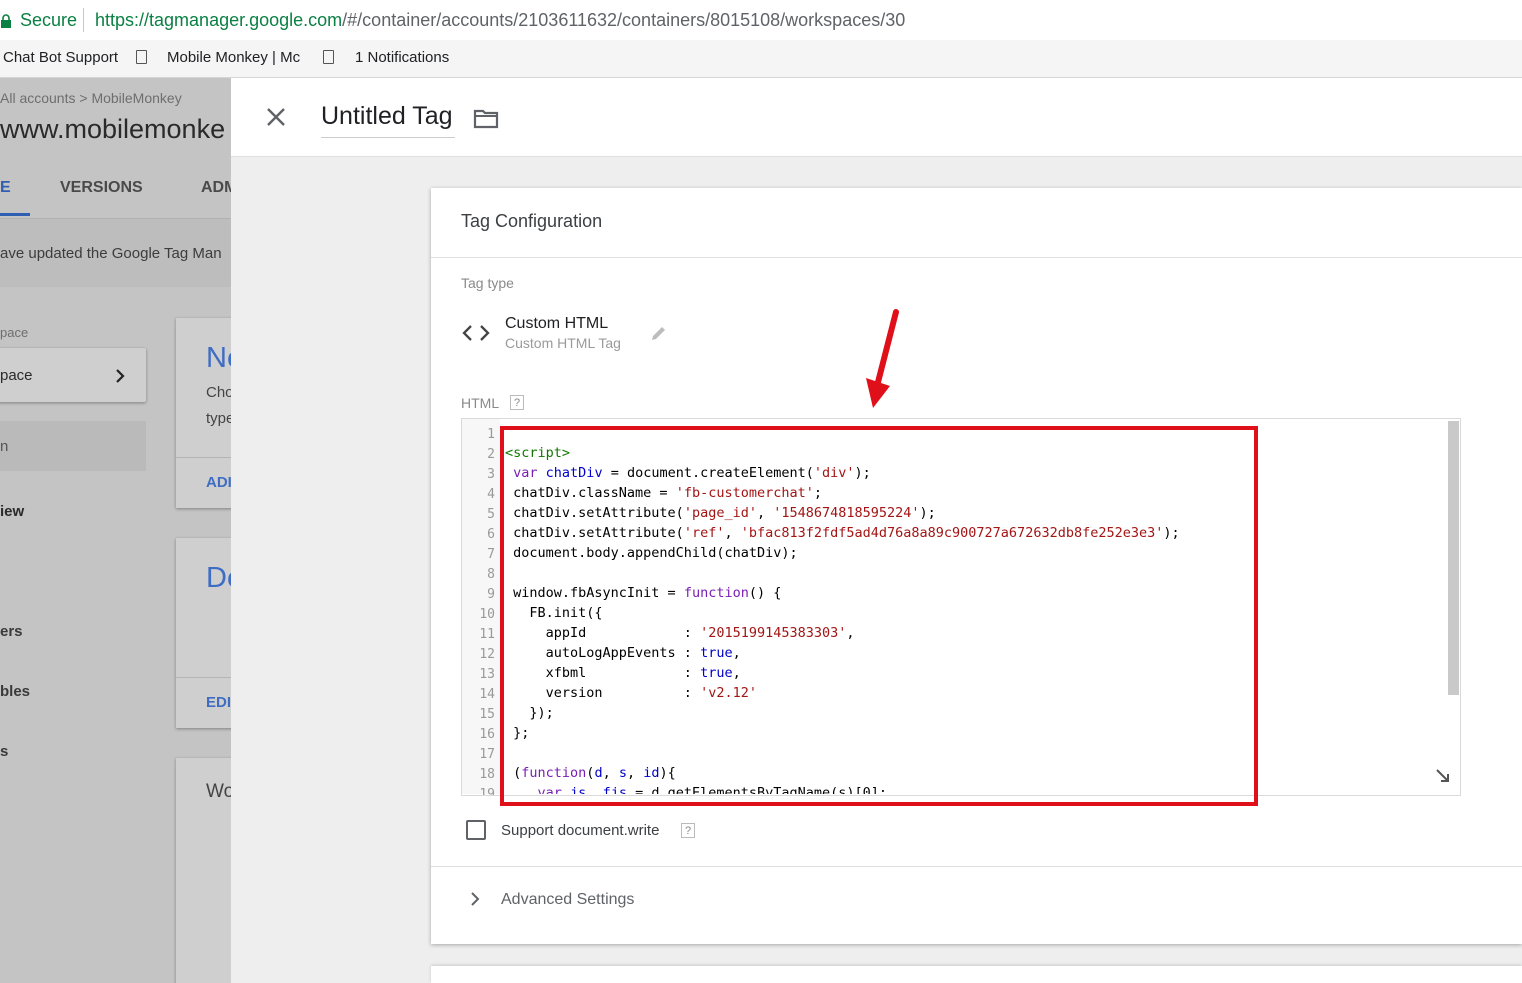 The height and width of the screenshot is (983, 1522). What do you see at coordinates (402, 57) in the screenshot?
I see `bookmark-notifications: 1 Notifications` at bounding box center [402, 57].